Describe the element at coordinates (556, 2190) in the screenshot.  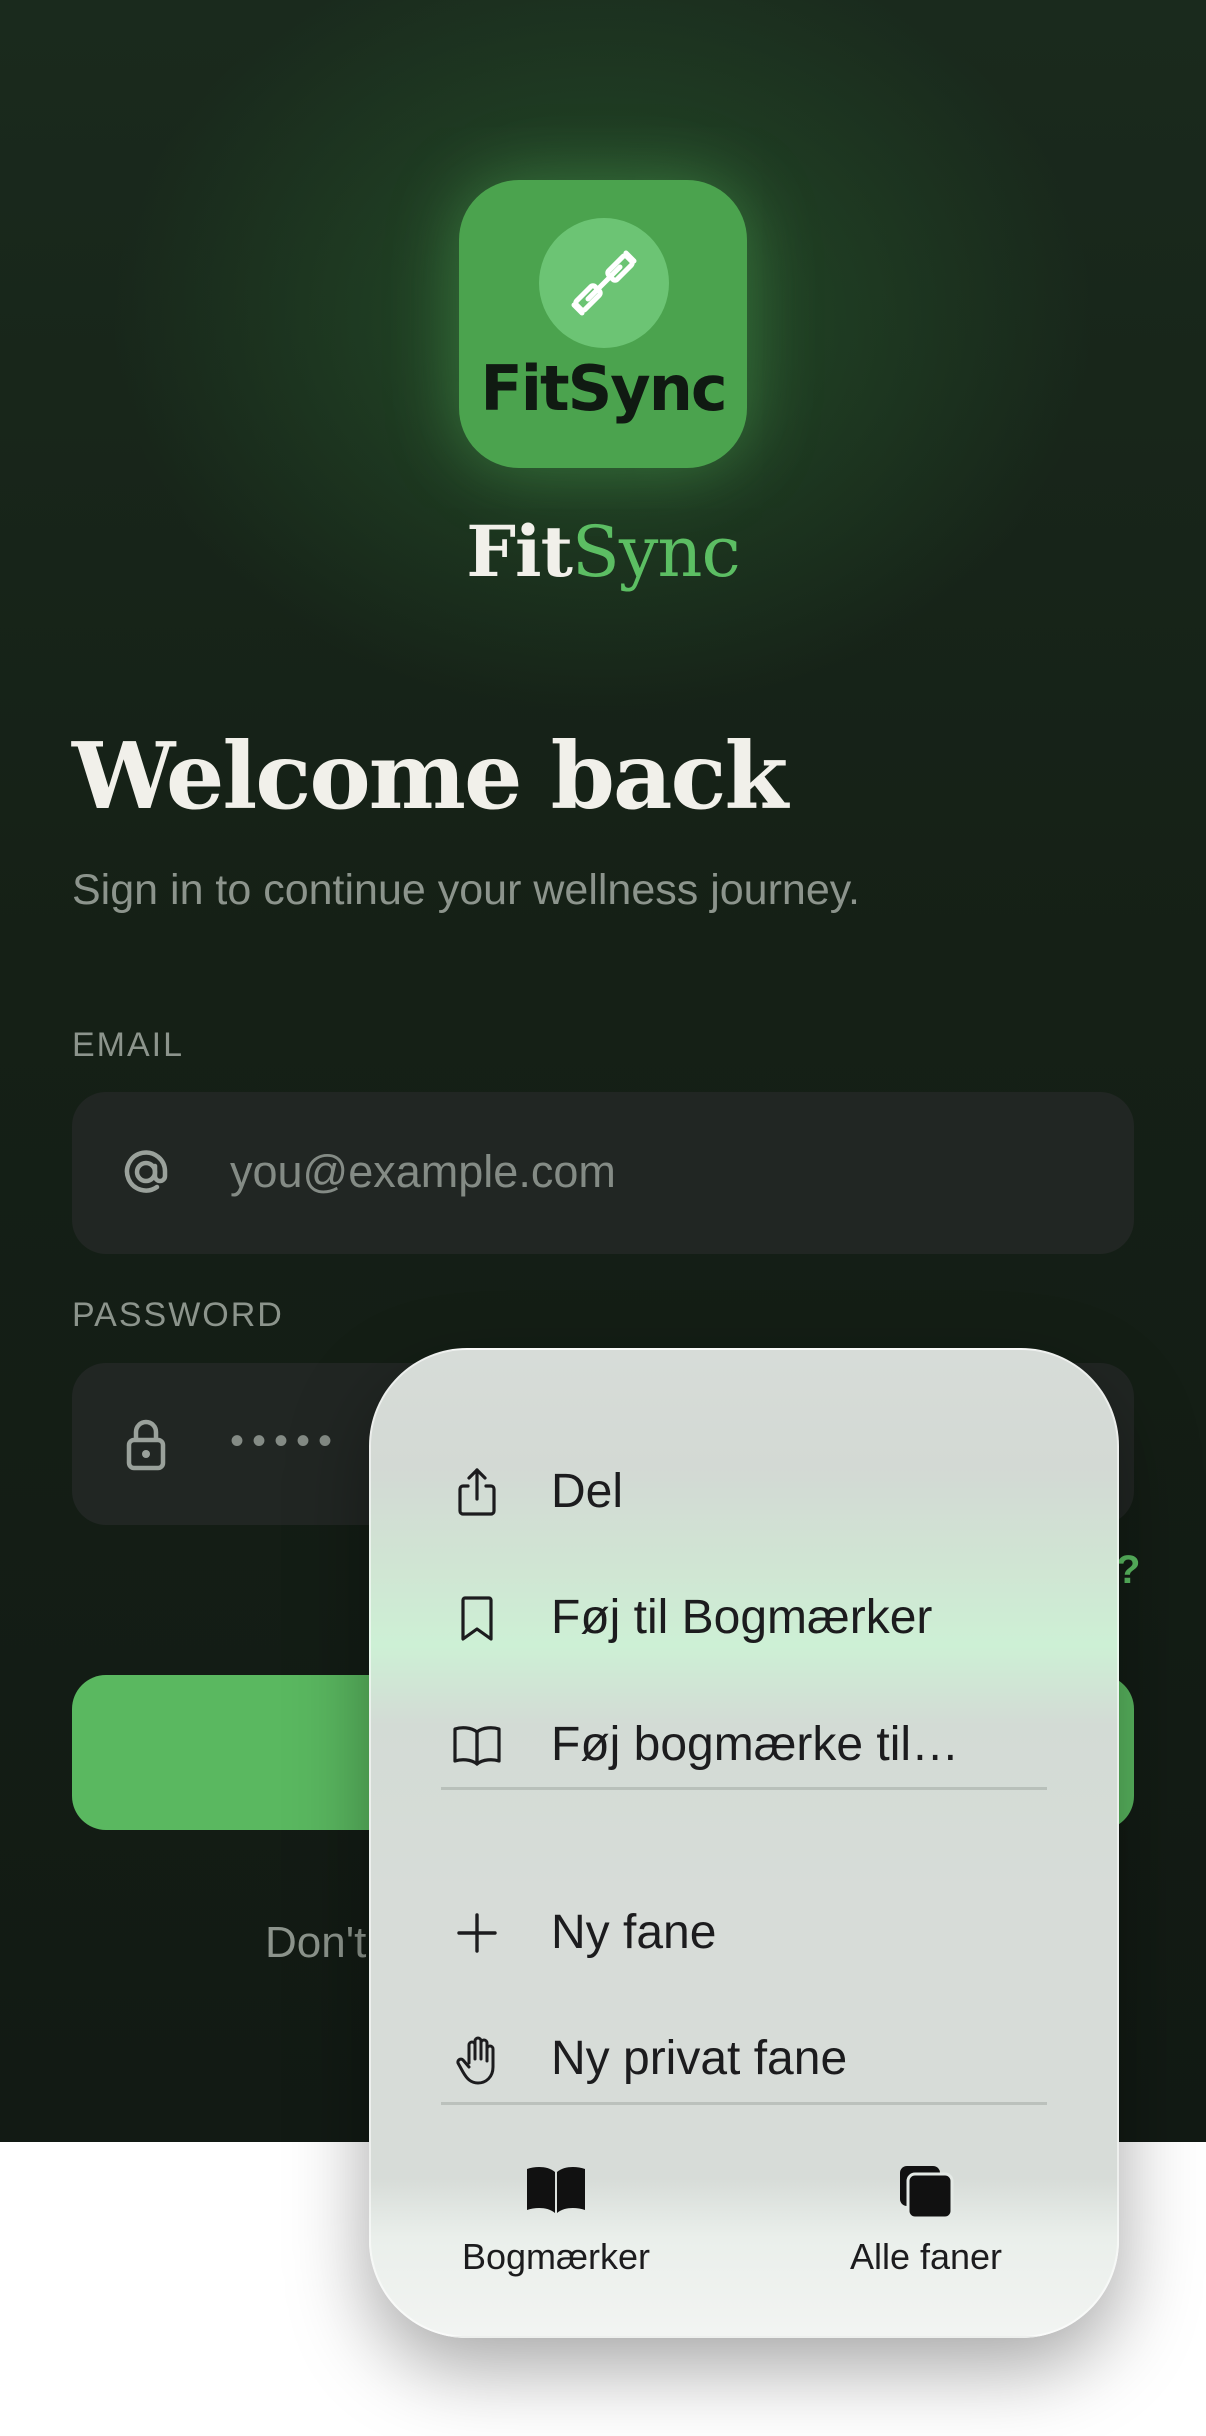
I see `book-filled-icon` at that location.